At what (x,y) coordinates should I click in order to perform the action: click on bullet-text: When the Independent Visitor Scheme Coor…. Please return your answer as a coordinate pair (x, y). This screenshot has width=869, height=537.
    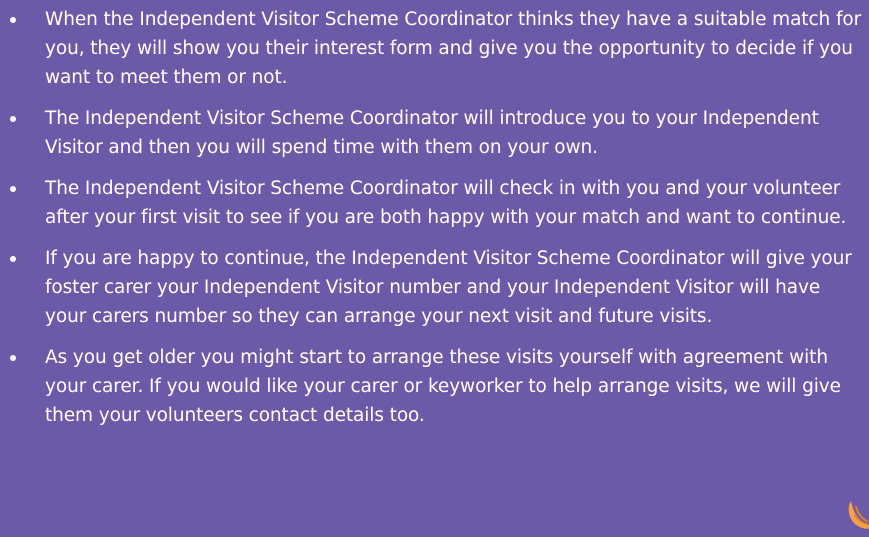
    Looking at the image, I should click on (453, 48).